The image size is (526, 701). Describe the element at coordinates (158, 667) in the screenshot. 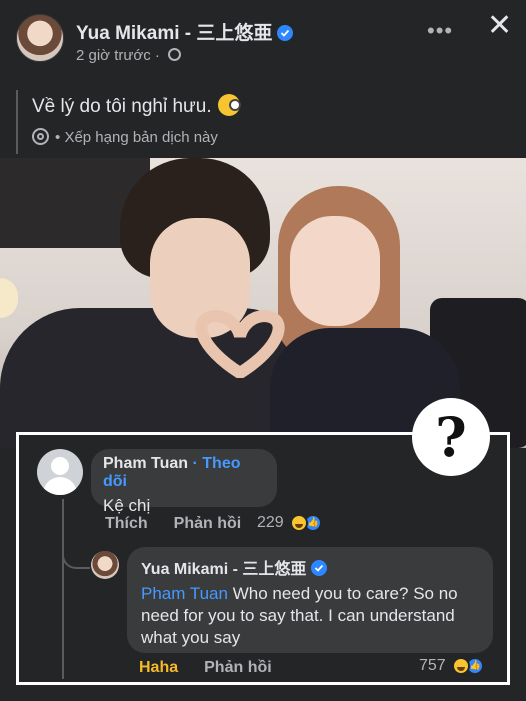

I see `haha-reaction-button: Haha` at that location.